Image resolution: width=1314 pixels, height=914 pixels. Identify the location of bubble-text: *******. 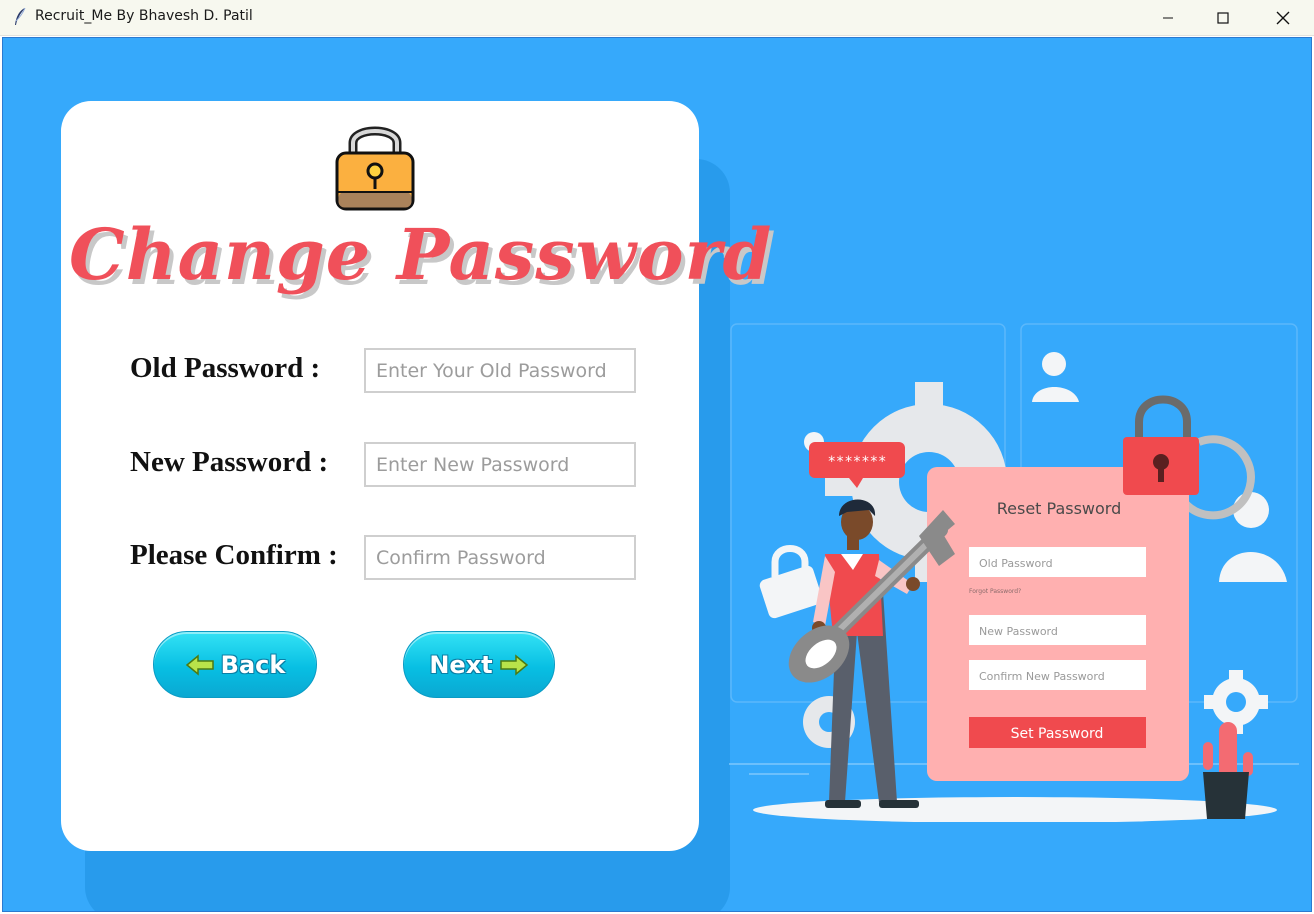
(856, 462).